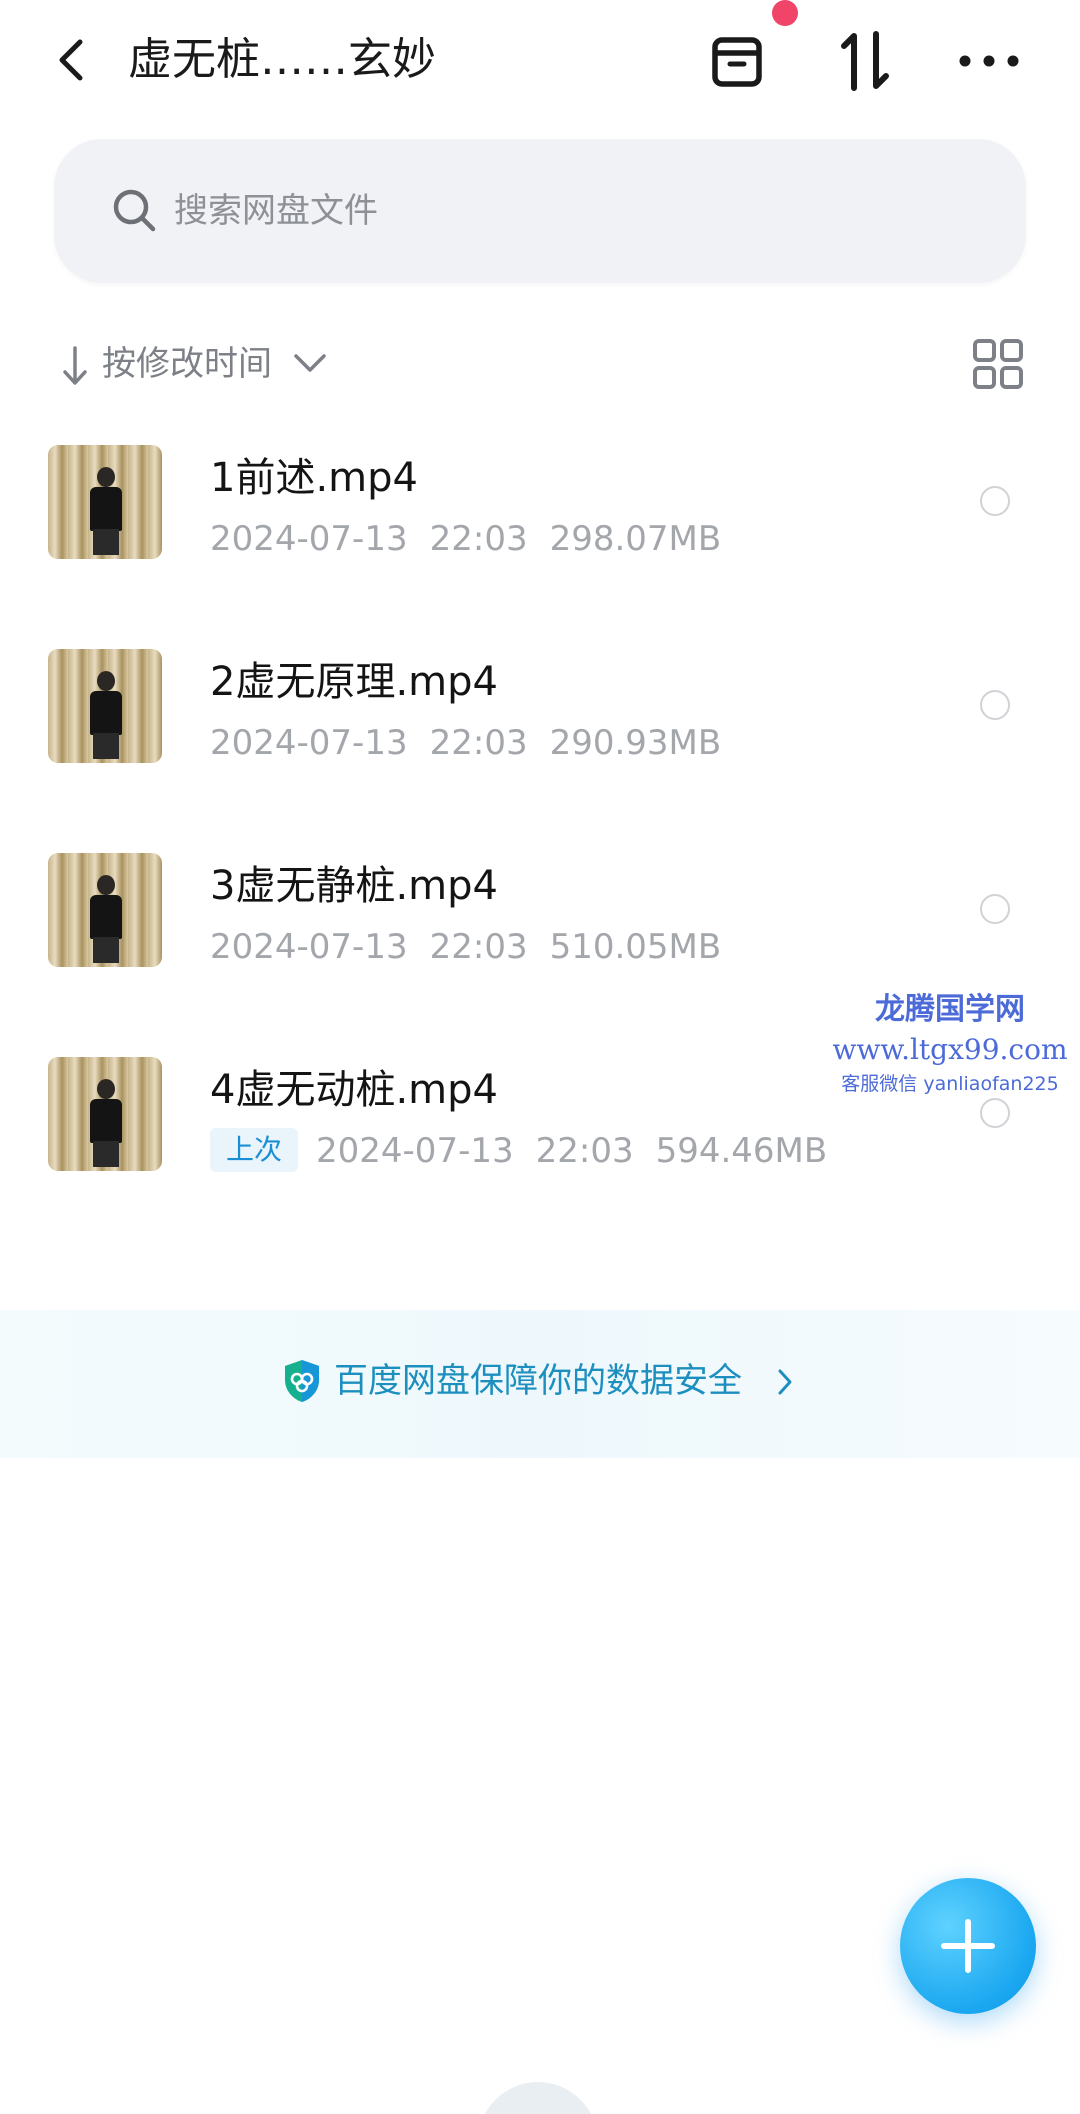 This screenshot has height=2114, width=1080. I want to click on transfer-button, so click(865, 61).